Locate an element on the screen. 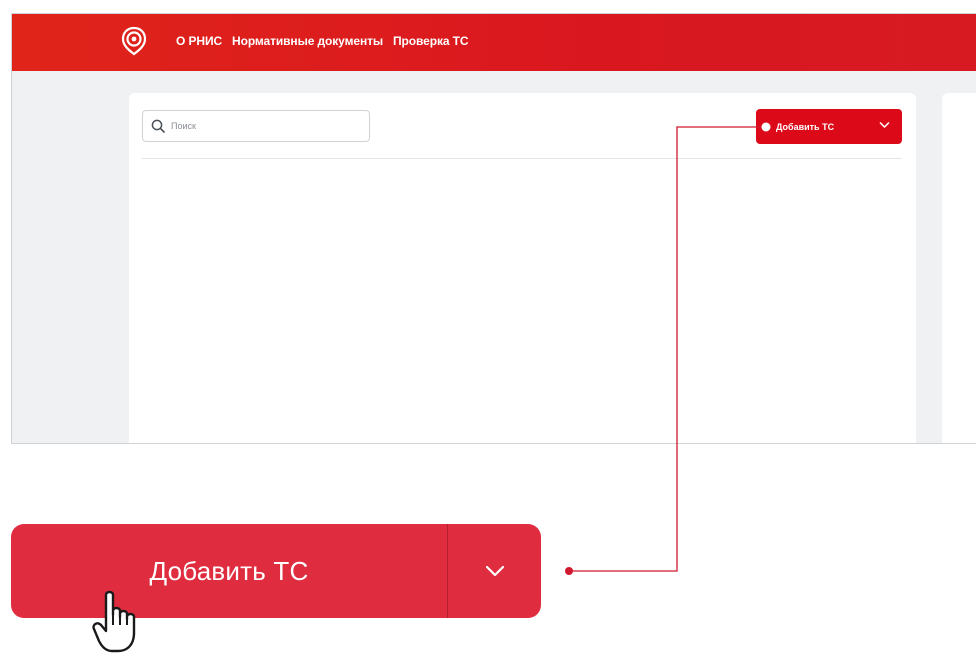  main-nav: О РНИС Нормативные документы Проверка ТС is located at coordinates (322, 41).